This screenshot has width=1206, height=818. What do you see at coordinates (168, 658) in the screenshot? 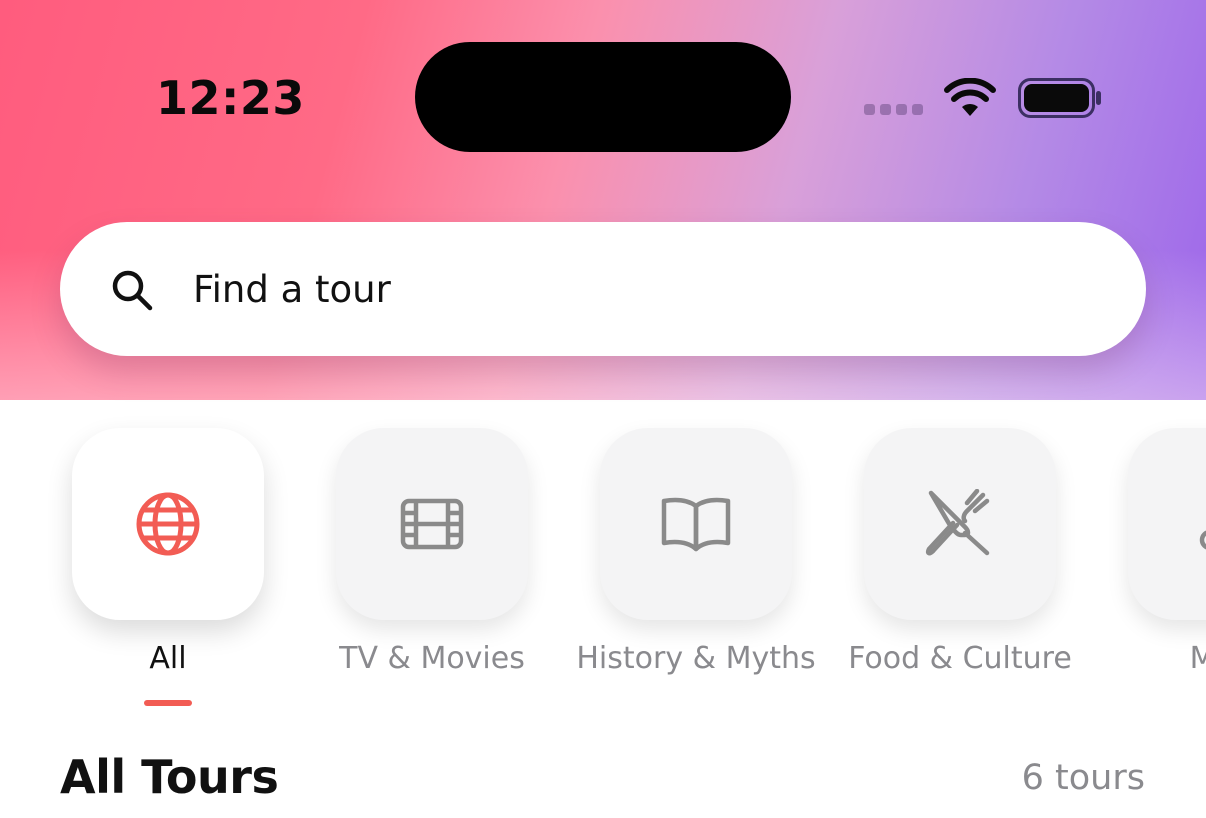
I see `category-label: All` at bounding box center [168, 658].